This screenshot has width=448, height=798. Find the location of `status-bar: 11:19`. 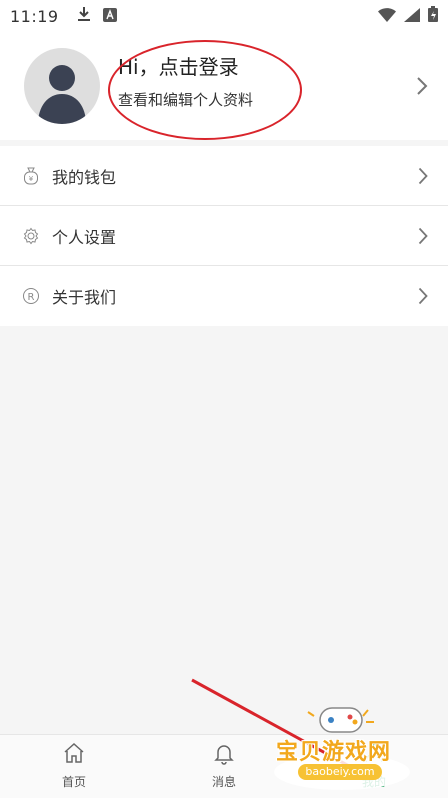

status-bar: 11:19 is located at coordinates (224, 16).